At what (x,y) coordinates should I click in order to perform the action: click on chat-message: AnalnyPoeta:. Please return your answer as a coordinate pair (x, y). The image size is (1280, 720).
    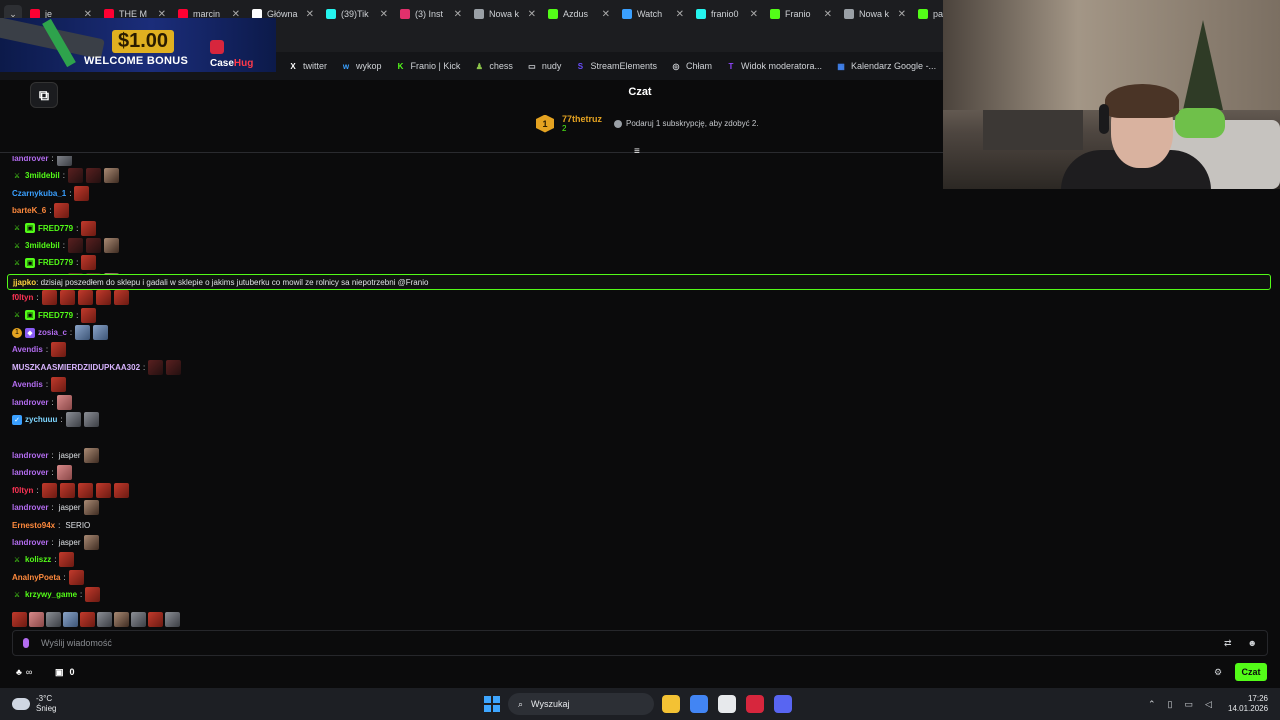
    Looking at the image, I should click on (48, 577).